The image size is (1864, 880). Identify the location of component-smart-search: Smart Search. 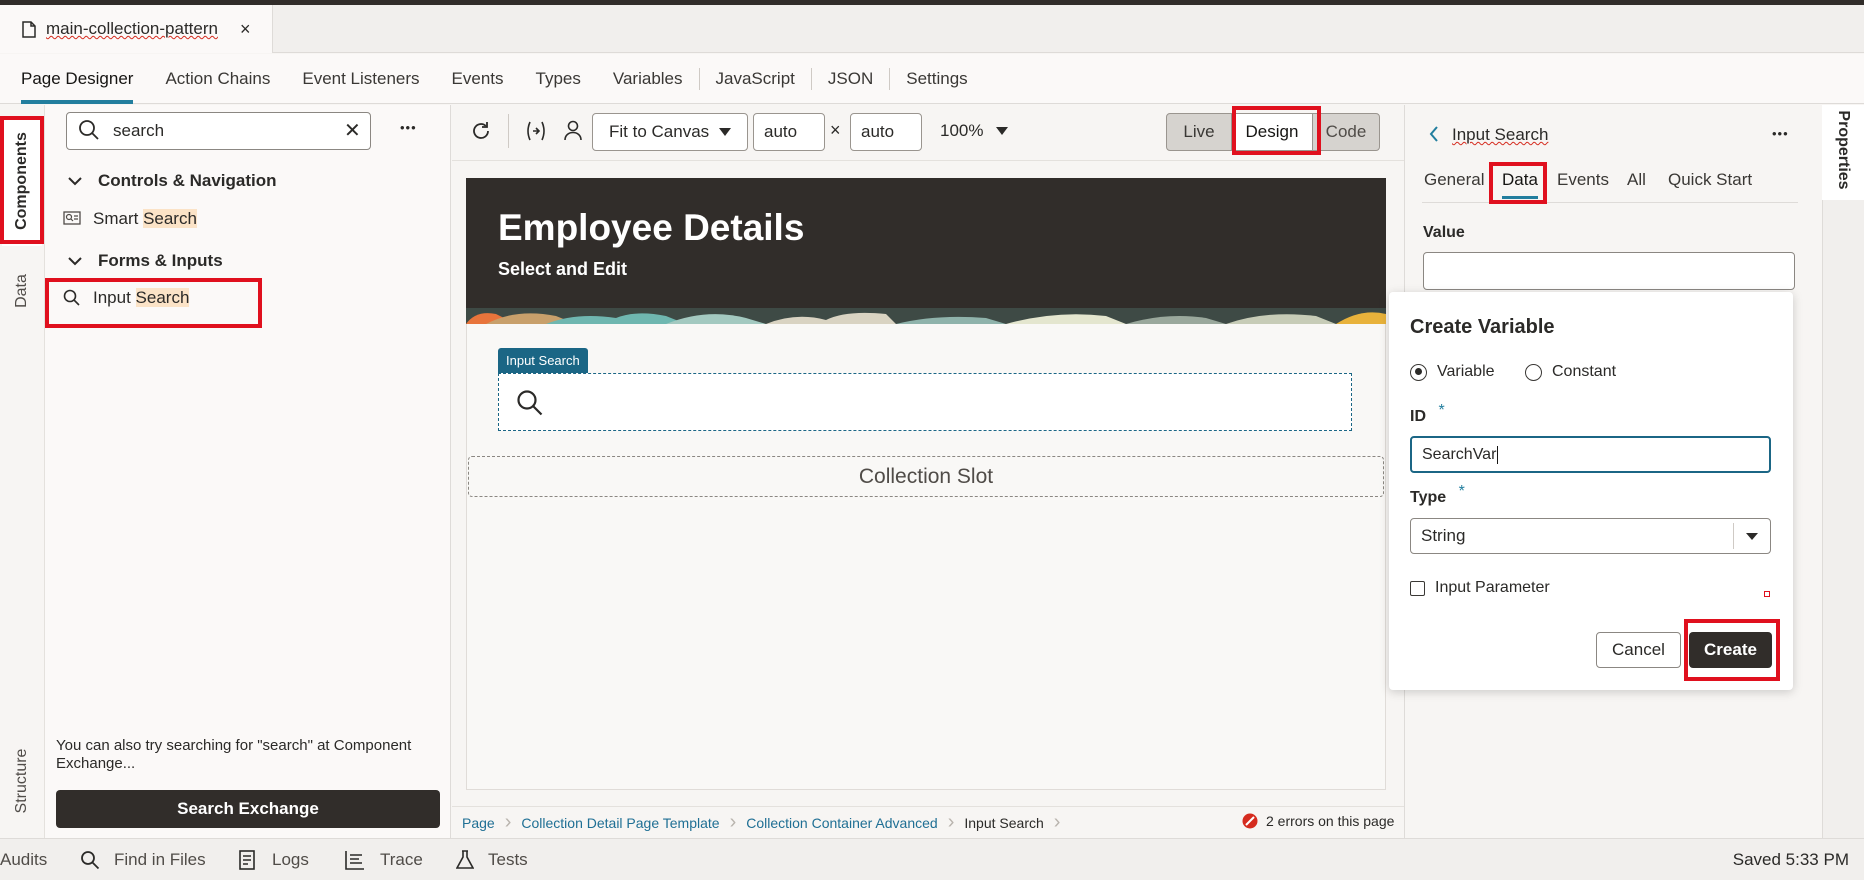
(130, 219).